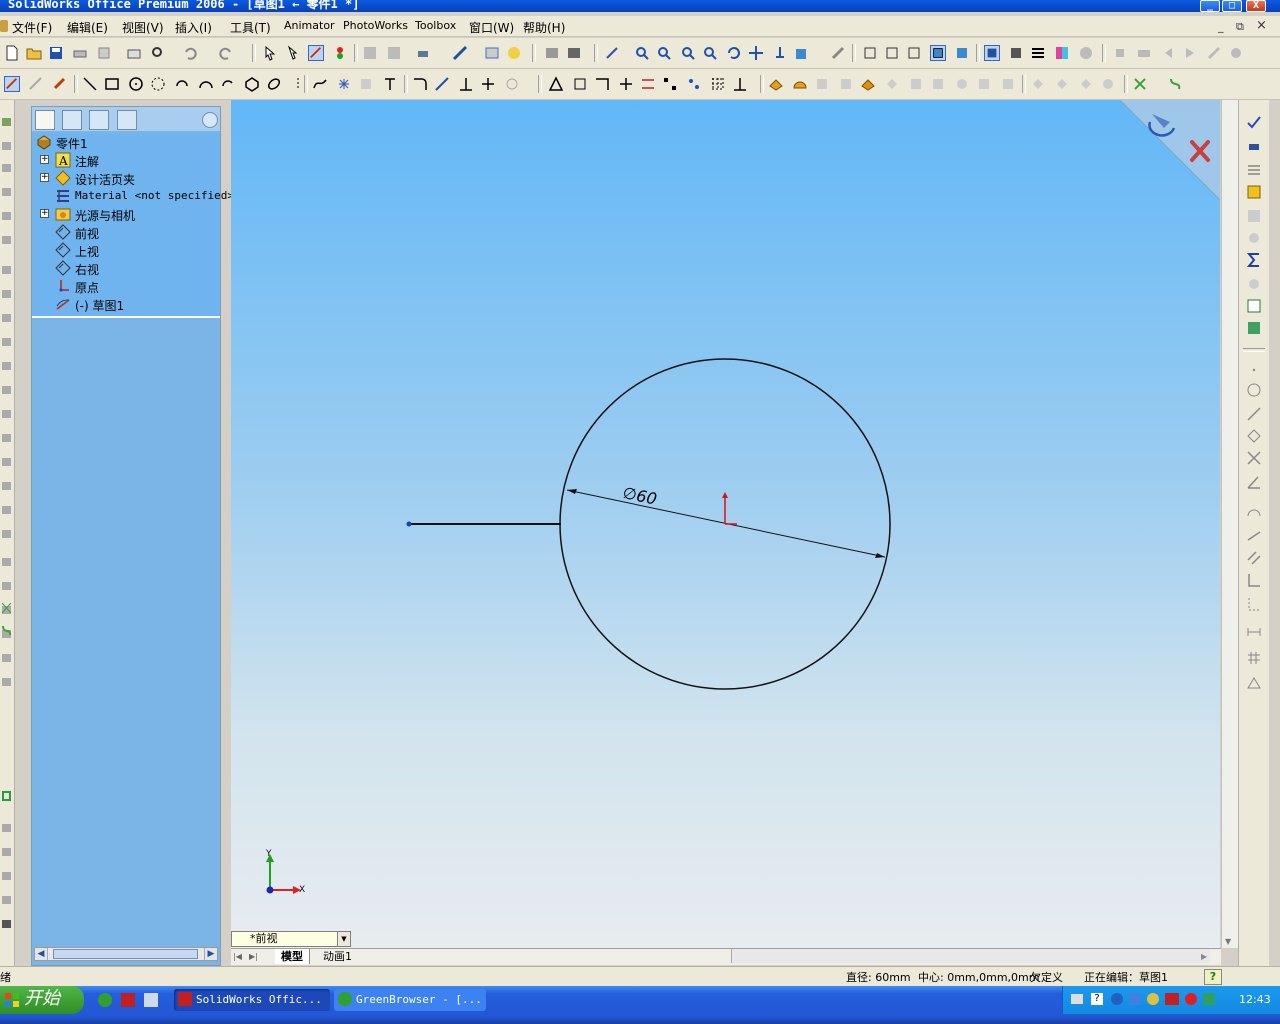 The image size is (1280, 1024). Describe the element at coordinates (574, 53) in the screenshot. I see `render-icon` at that location.